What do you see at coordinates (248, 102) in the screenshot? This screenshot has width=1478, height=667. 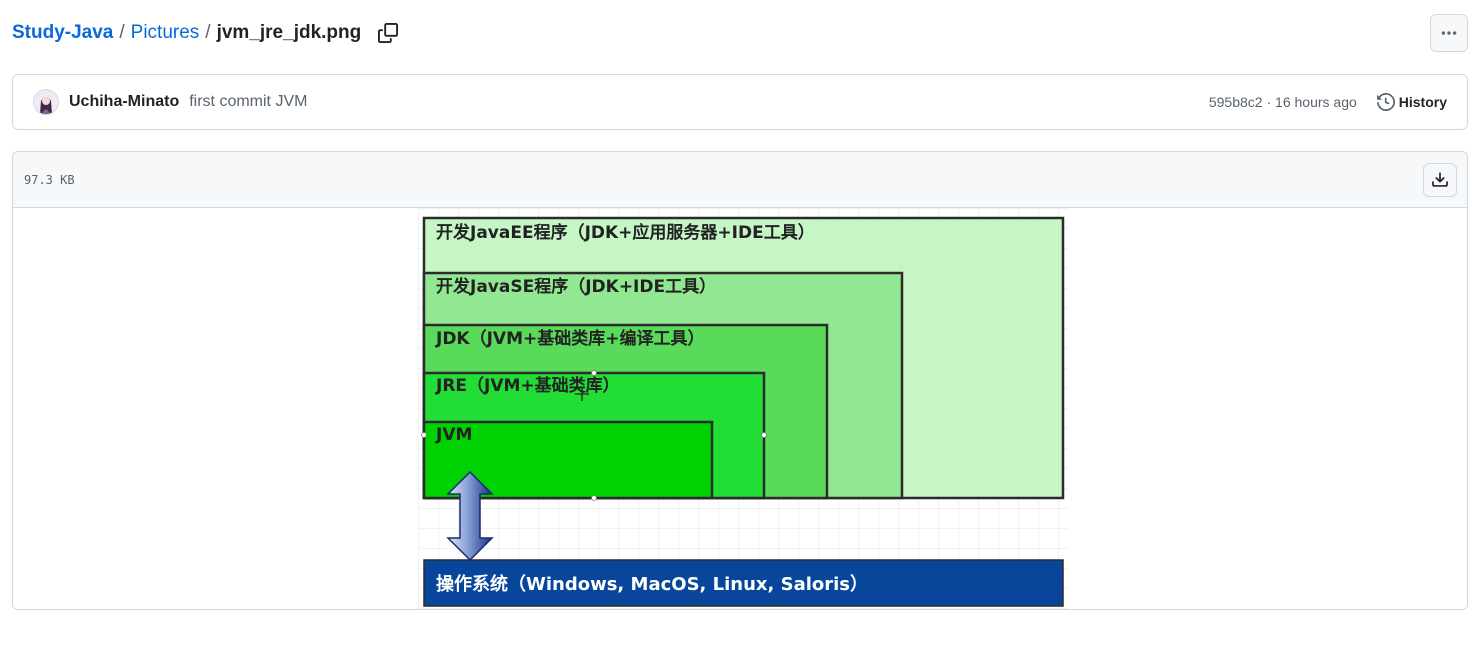 I see `commit-message-link: first commit JVM` at bounding box center [248, 102].